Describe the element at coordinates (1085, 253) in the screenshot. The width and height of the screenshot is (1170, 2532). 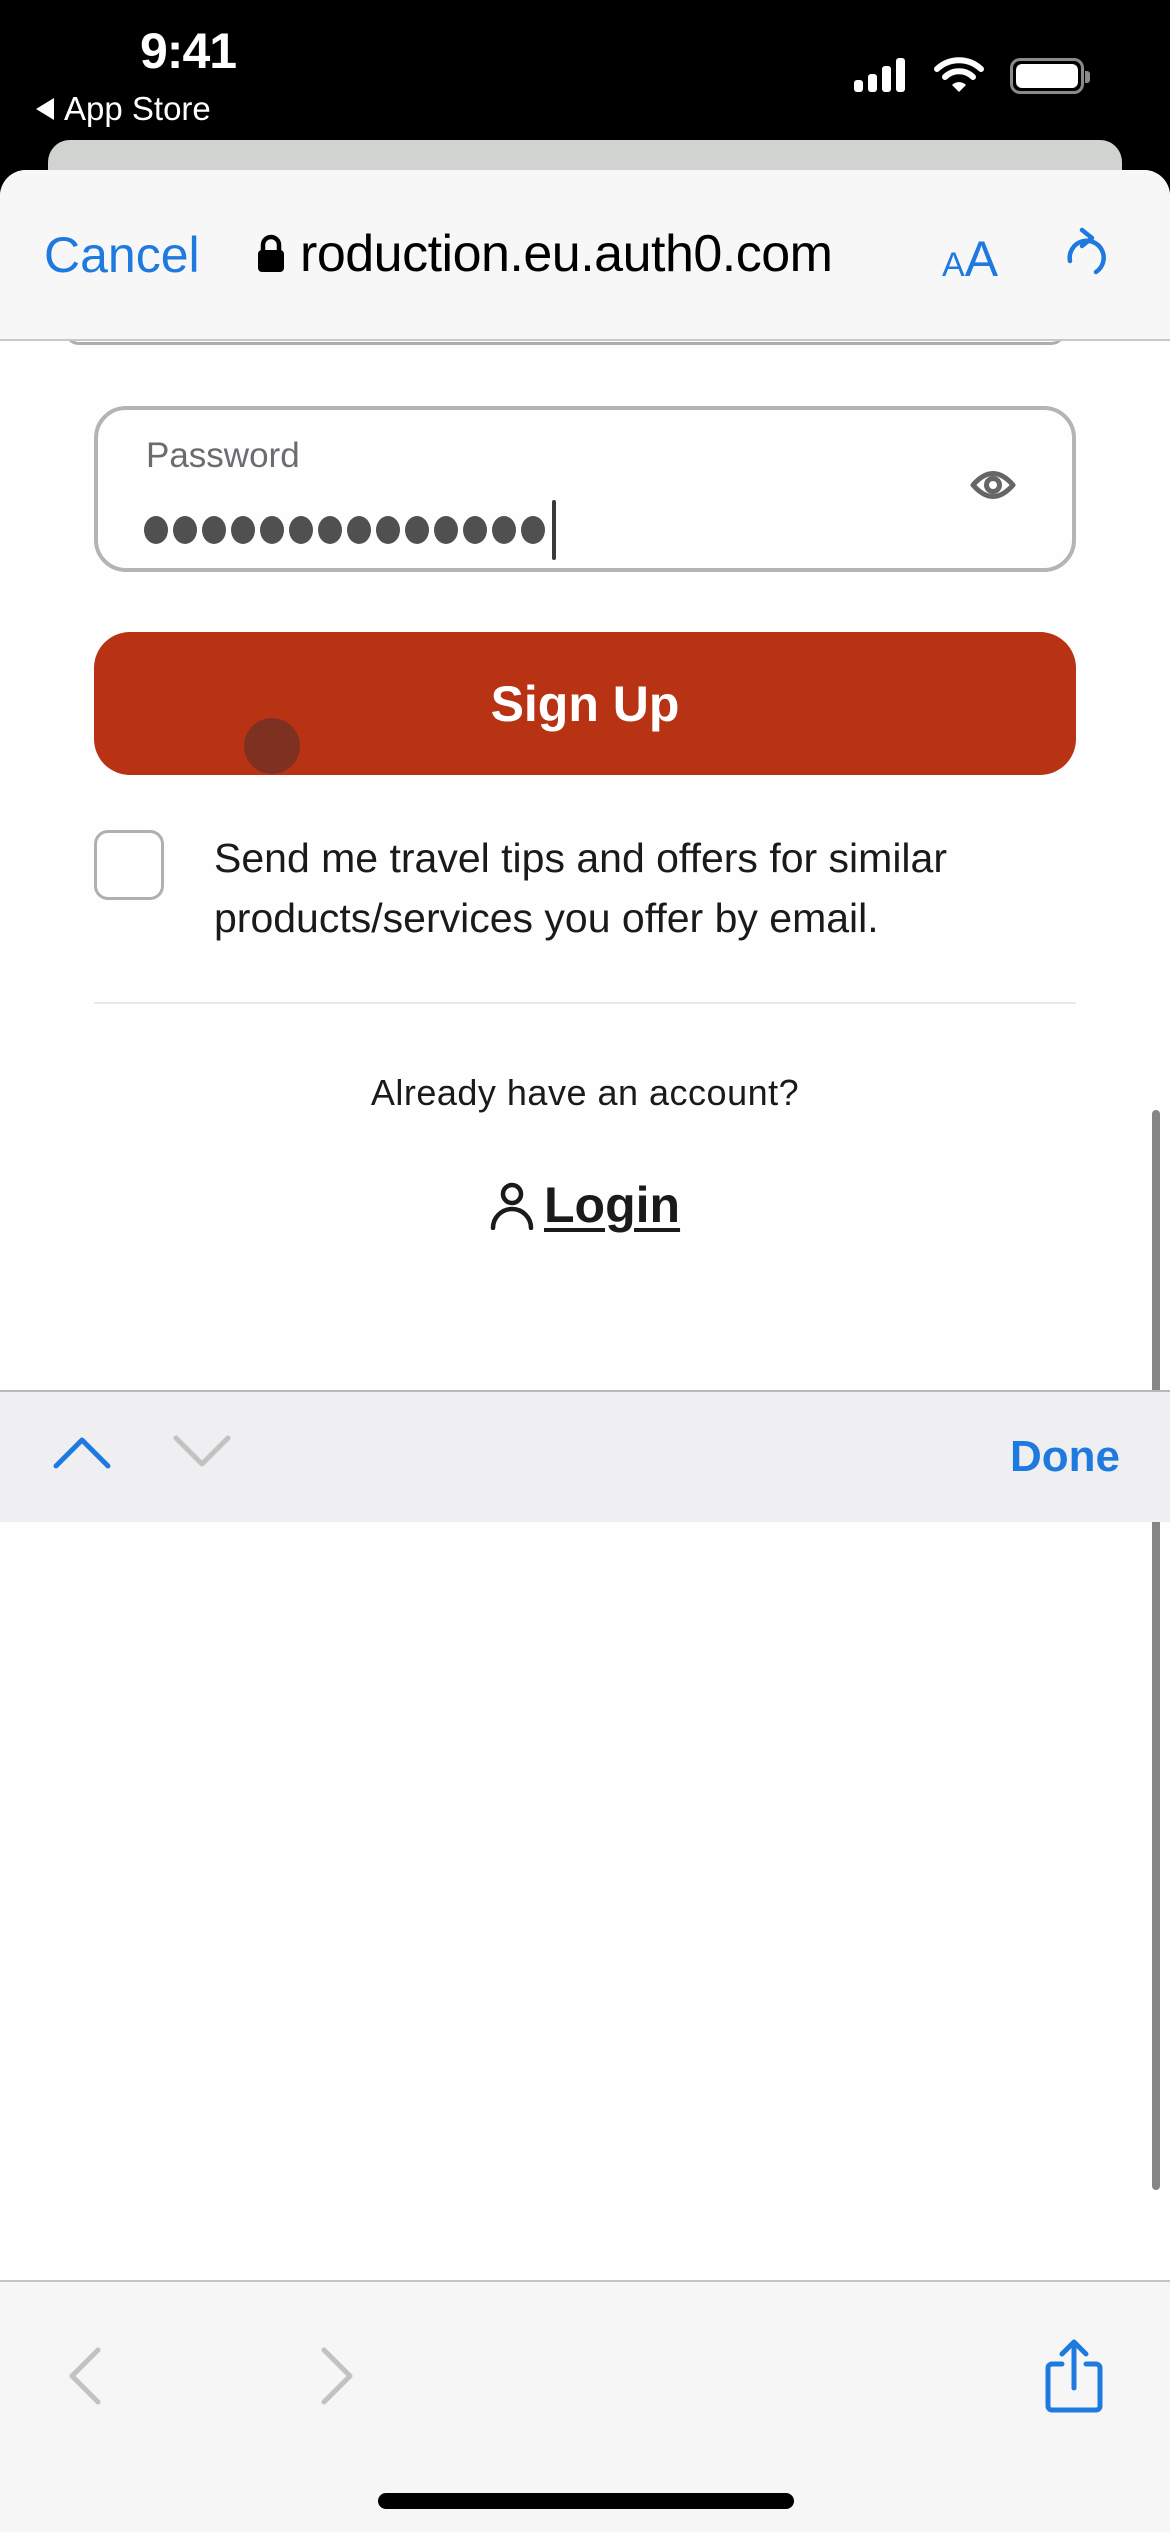
I see `reload-icon` at that location.